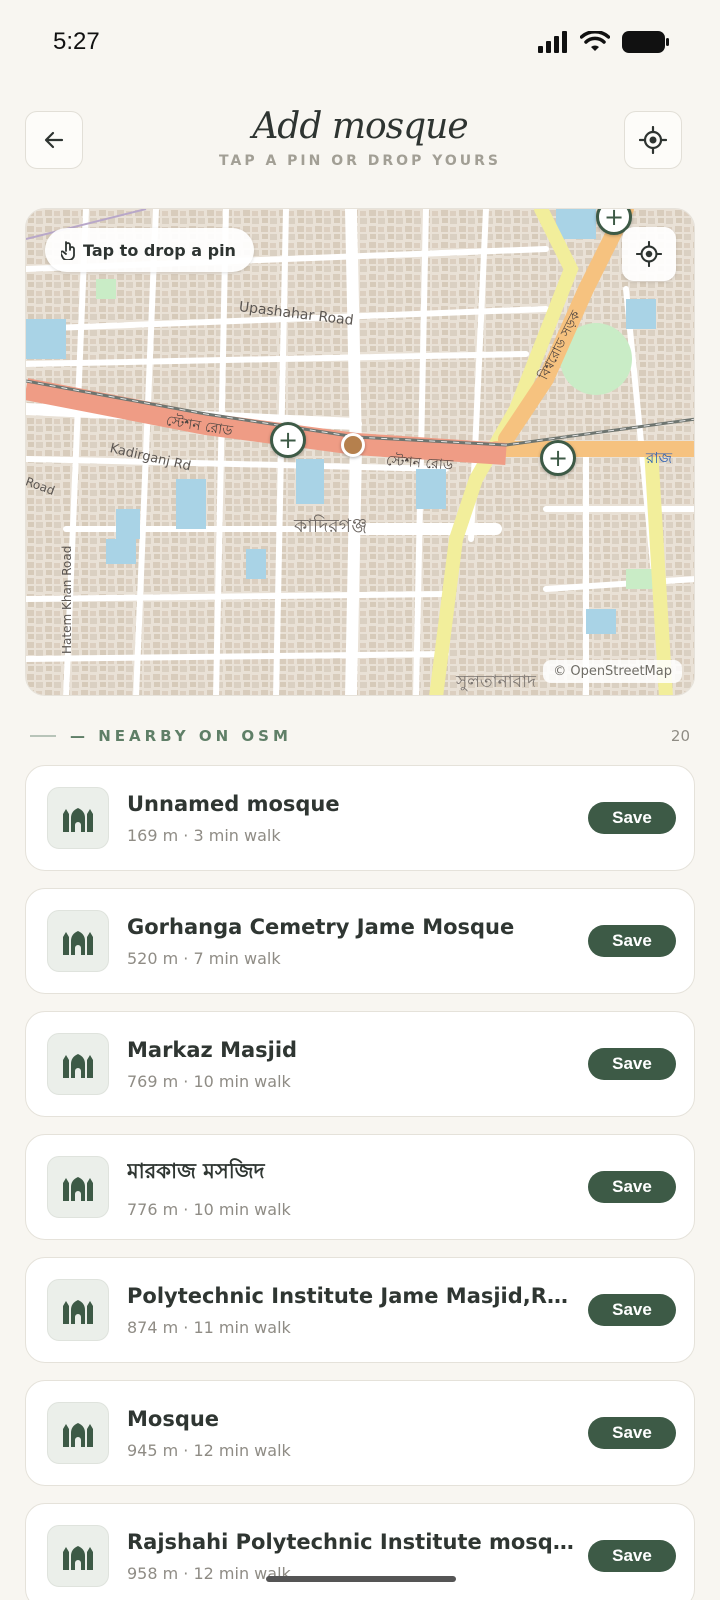  Describe the element at coordinates (353, 445) in the screenshot. I see `user-location-marker` at that location.